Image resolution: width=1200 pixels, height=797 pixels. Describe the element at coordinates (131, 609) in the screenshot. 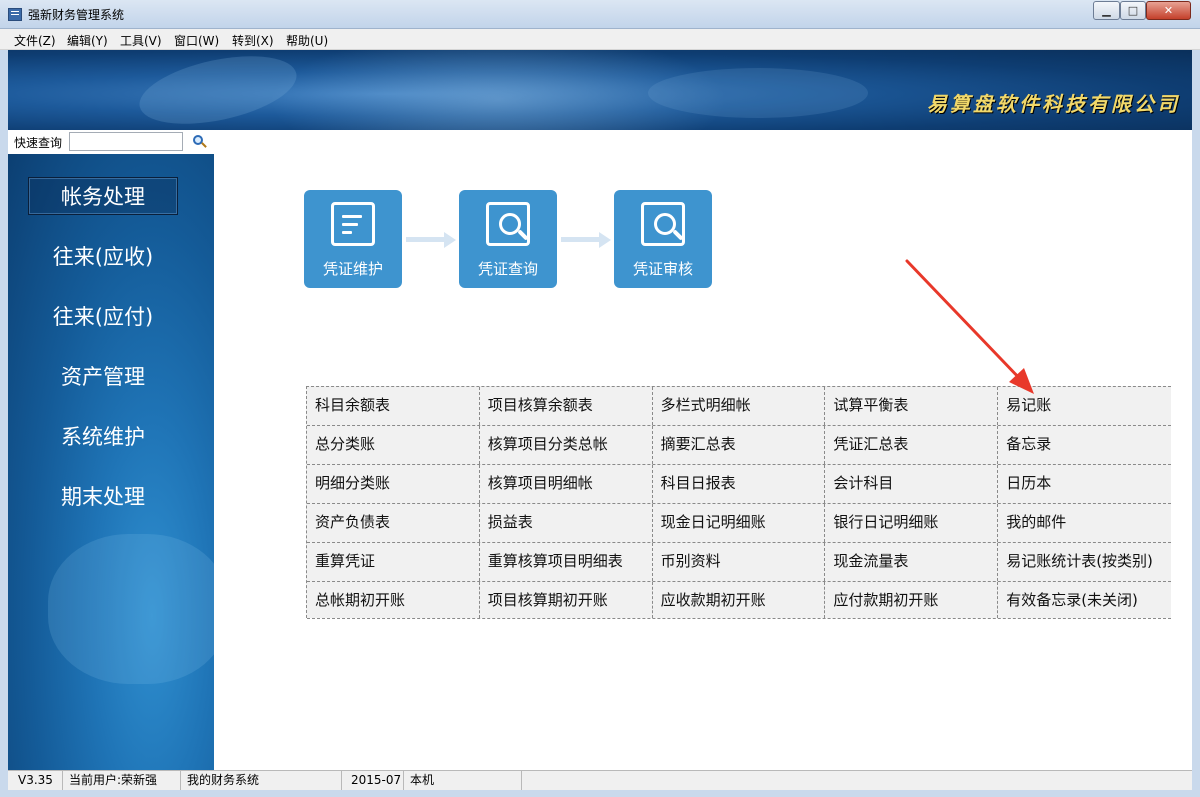

I see `sidebar-map-shape` at that location.